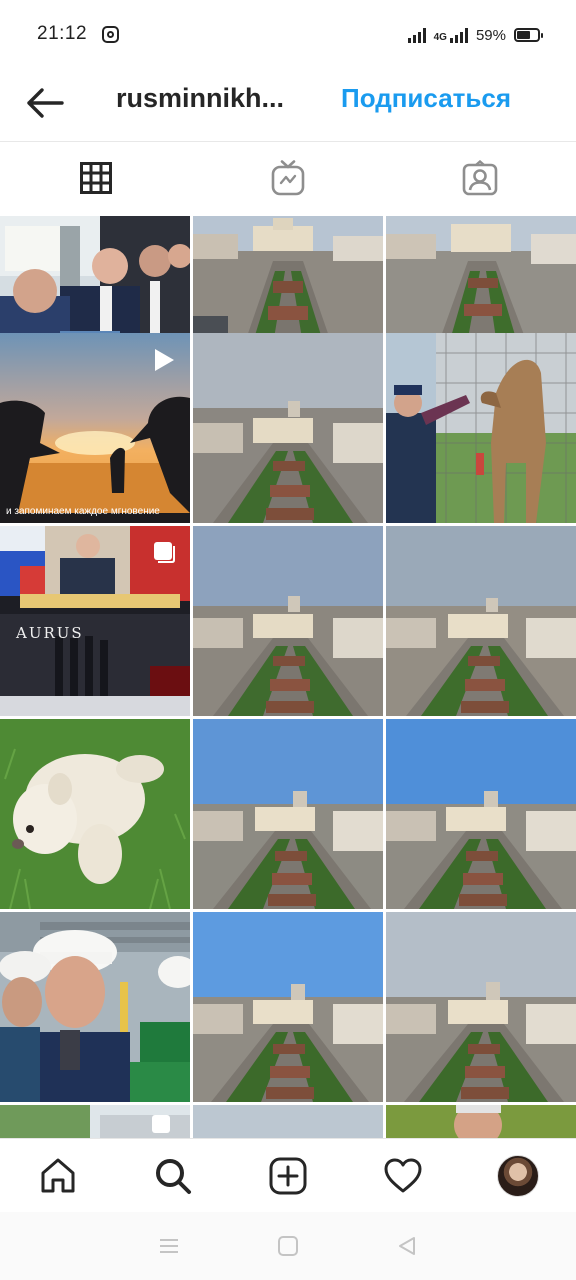 Image resolution: width=576 pixels, height=1280 pixels. What do you see at coordinates (62, 33) in the screenshot?
I see `status-time: 21:12` at bounding box center [62, 33].